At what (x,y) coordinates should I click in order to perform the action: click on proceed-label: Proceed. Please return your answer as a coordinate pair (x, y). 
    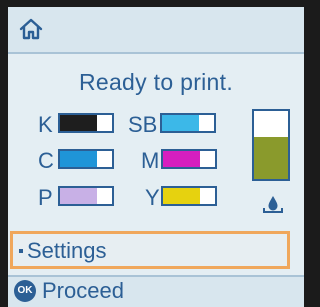
    Looking at the image, I should click on (83, 291).